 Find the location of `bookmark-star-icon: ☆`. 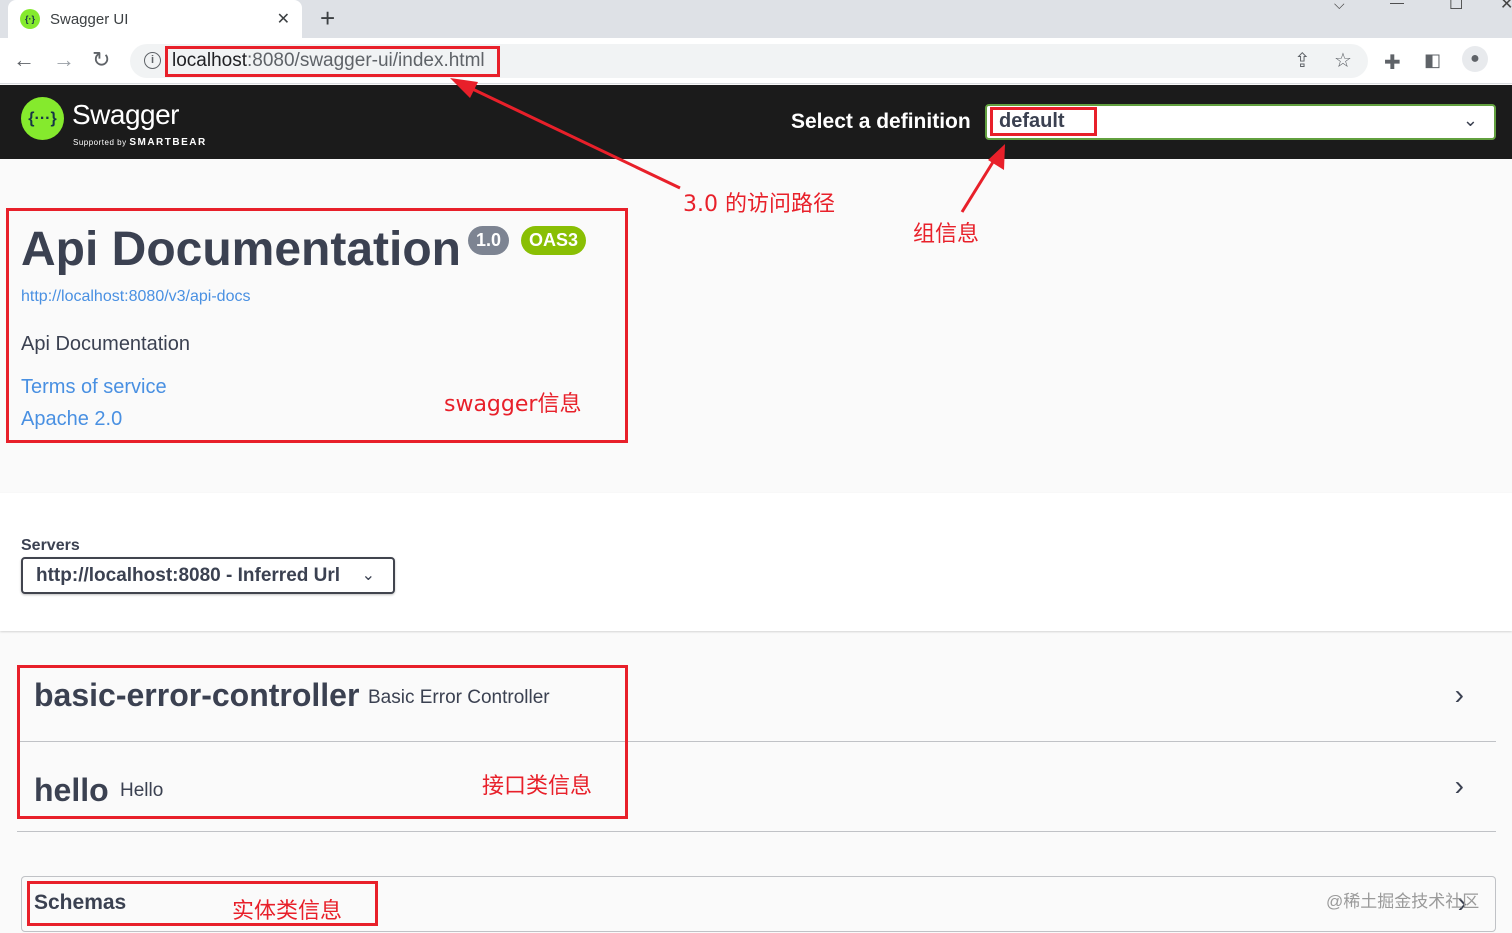

bookmark-star-icon: ☆ is located at coordinates (1343, 60).